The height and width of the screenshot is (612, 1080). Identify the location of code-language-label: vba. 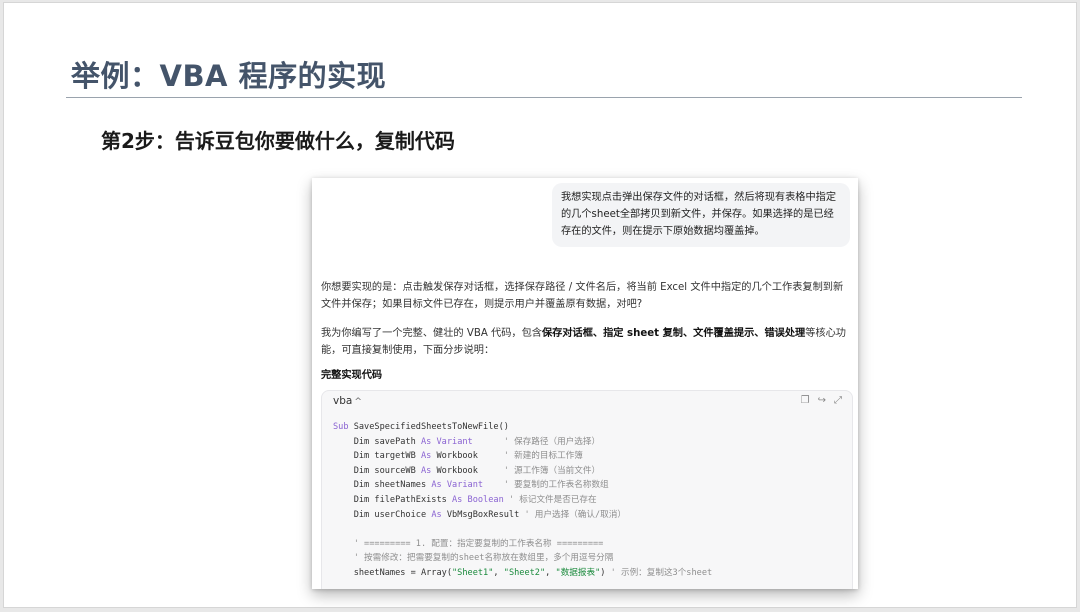
(343, 401).